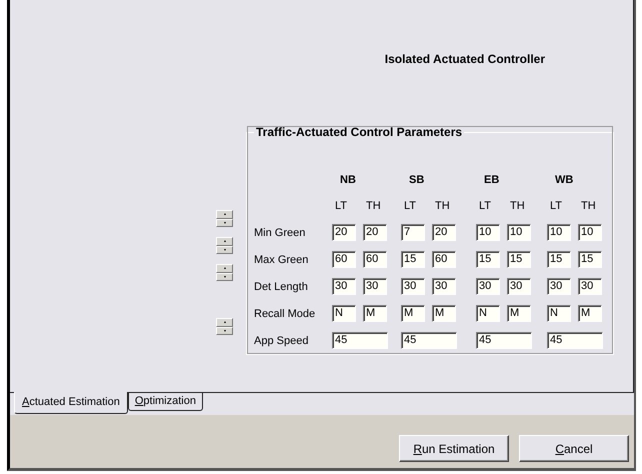 The width and height of the screenshot is (642, 474). What do you see at coordinates (281, 340) in the screenshot?
I see `row-label: App Speed` at bounding box center [281, 340].